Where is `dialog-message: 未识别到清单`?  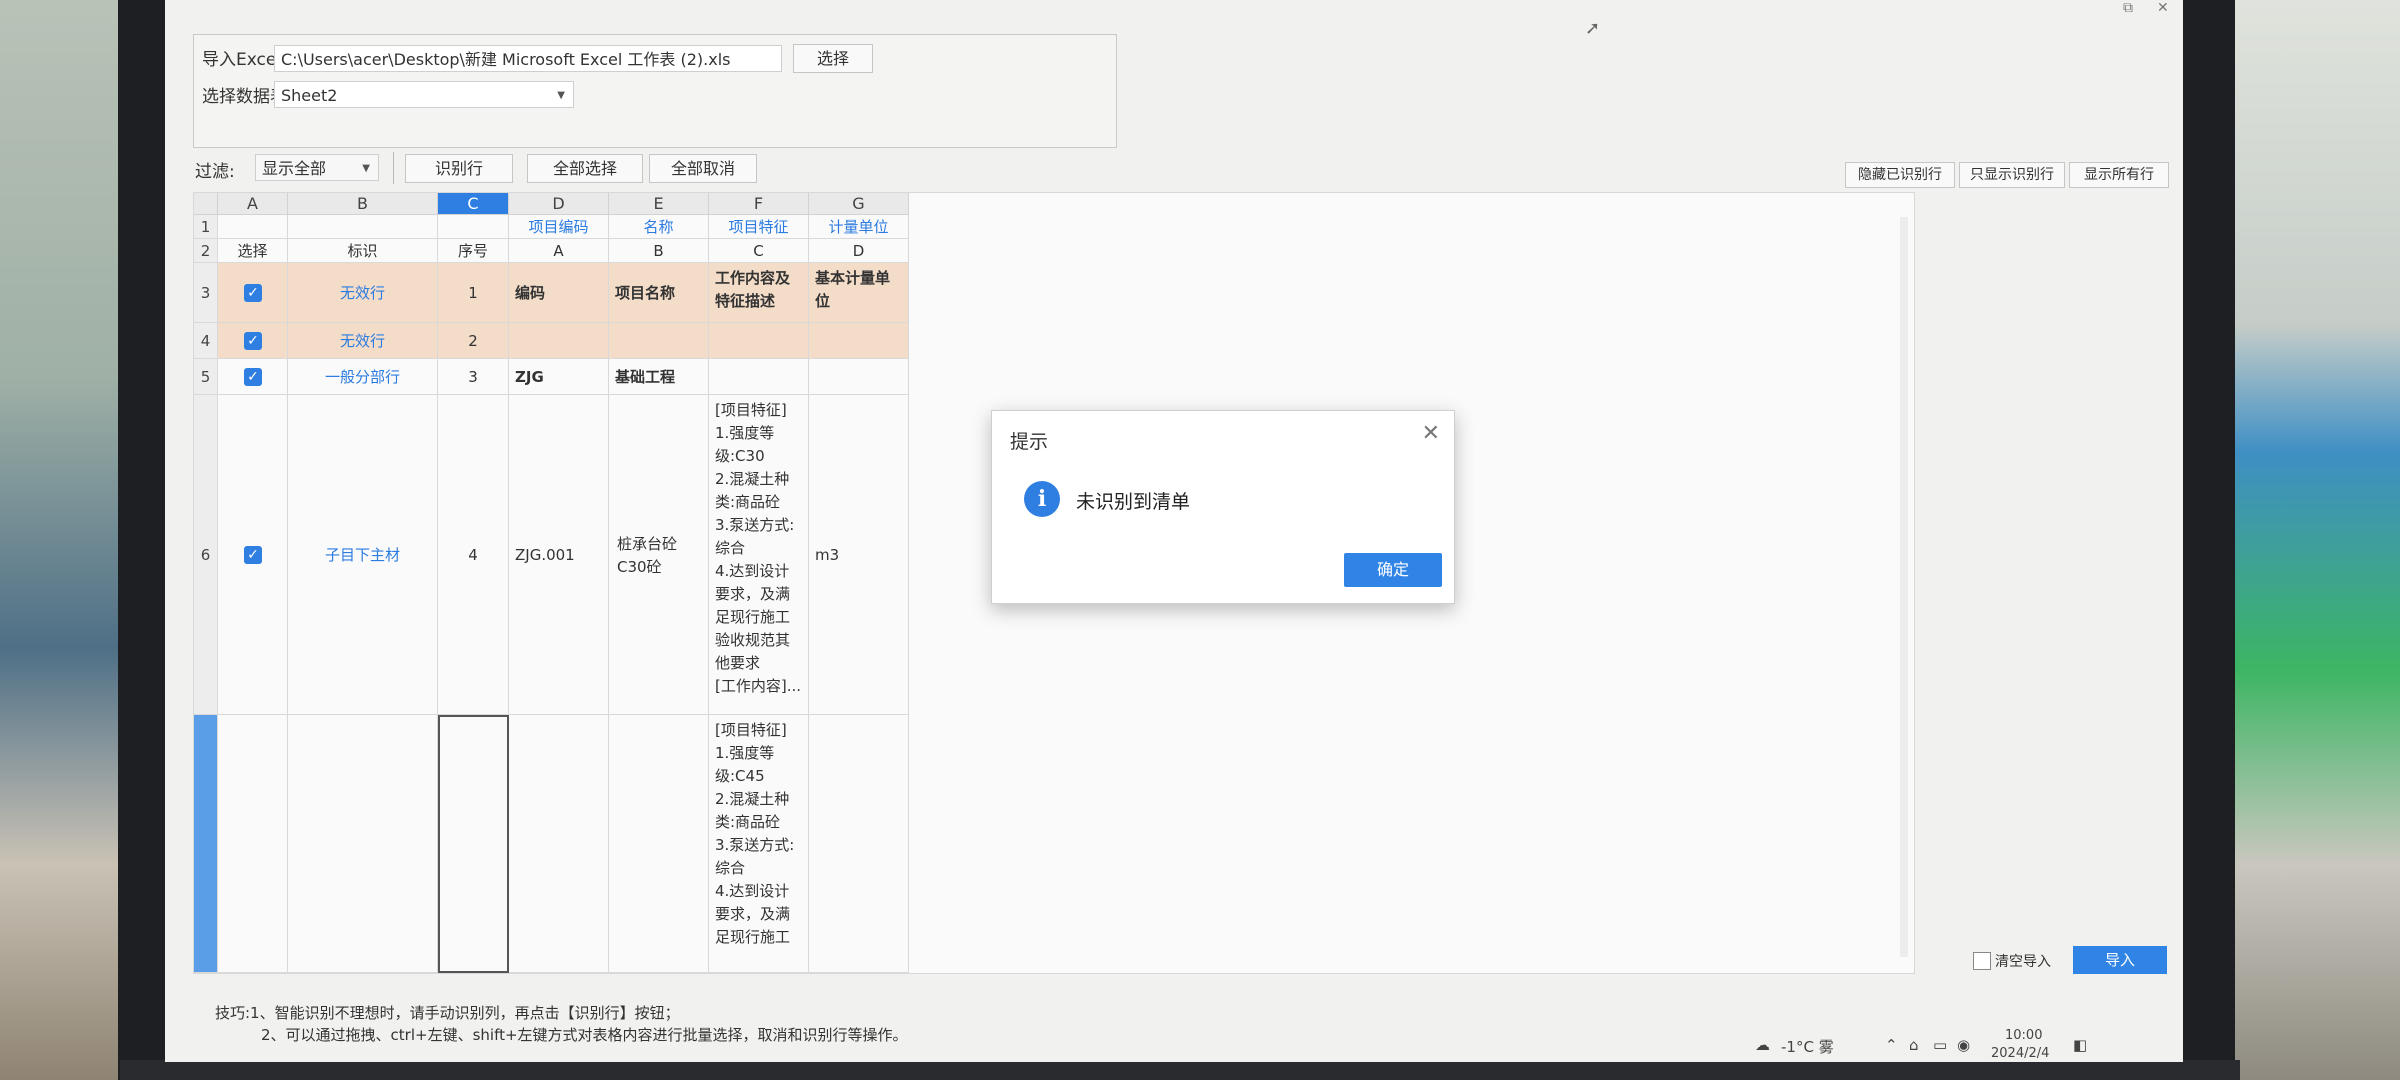
dialog-message: 未识别到清单 is located at coordinates (1133, 502).